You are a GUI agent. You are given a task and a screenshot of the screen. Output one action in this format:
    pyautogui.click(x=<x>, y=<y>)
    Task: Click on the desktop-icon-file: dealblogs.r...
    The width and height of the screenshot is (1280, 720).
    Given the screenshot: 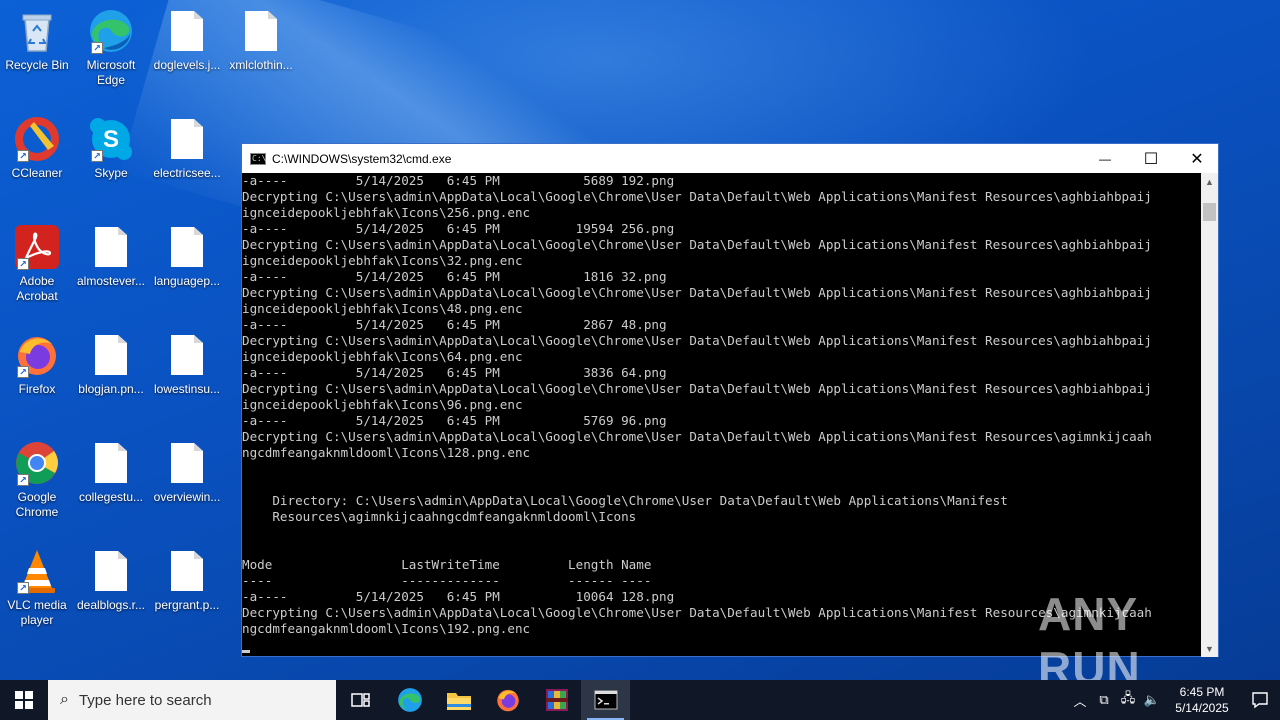 What is the action you would take?
    pyautogui.click(x=111, y=580)
    